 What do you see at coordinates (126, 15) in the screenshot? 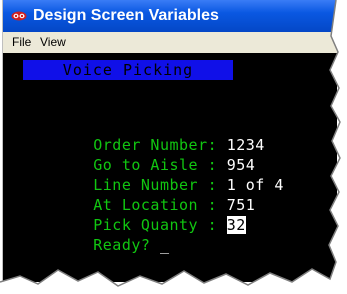
I see `window-title: Design Screen Variables` at bounding box center [126, 15].